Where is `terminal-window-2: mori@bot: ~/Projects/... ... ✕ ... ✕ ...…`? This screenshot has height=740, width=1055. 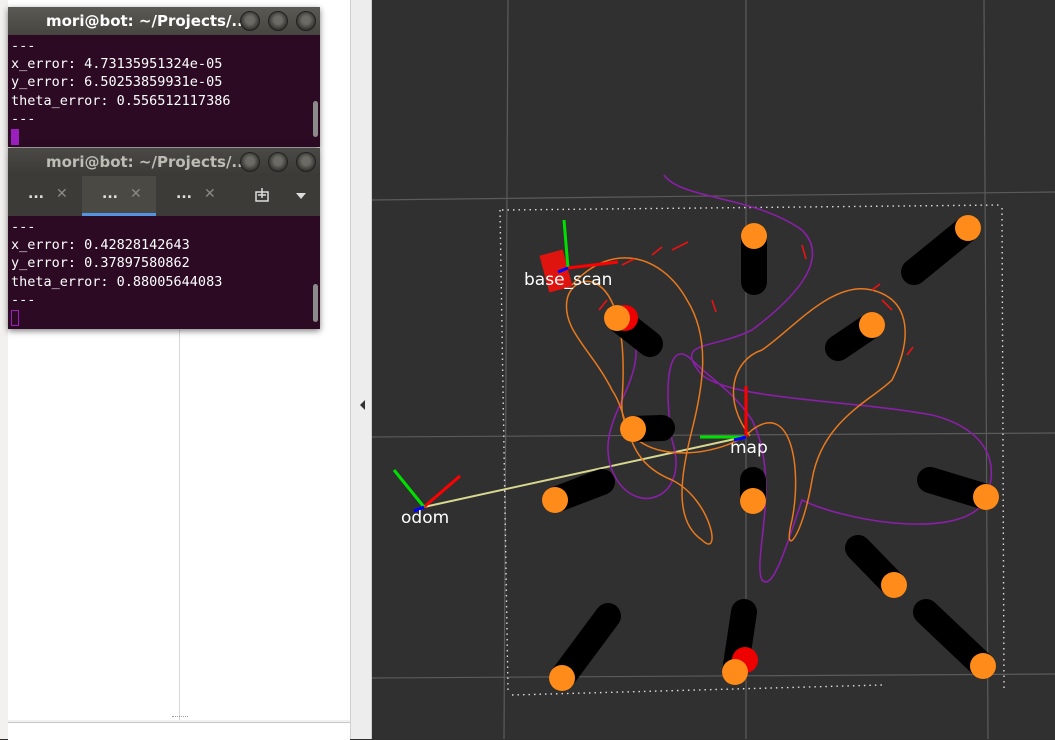
terminal-window-2: mori@bot: ~/Projects/... ... ✕ ... ✕ ...… is located at coordinates (164, 238).